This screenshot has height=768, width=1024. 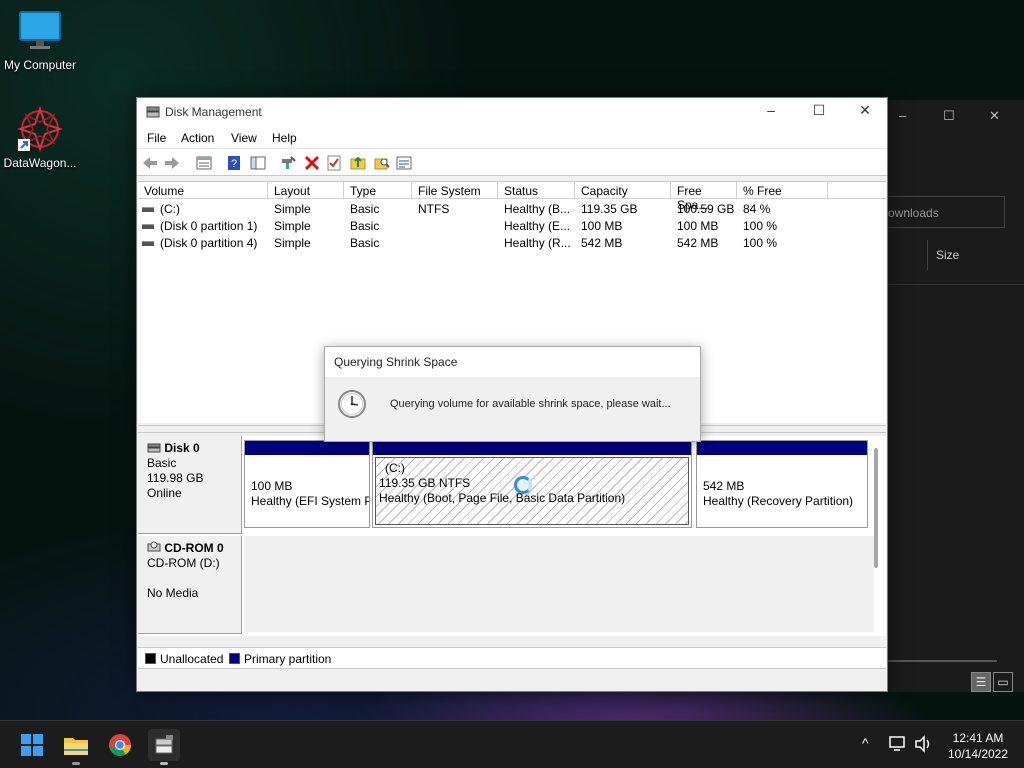 I want to click on running-indicator, so click(x=76, y=763).